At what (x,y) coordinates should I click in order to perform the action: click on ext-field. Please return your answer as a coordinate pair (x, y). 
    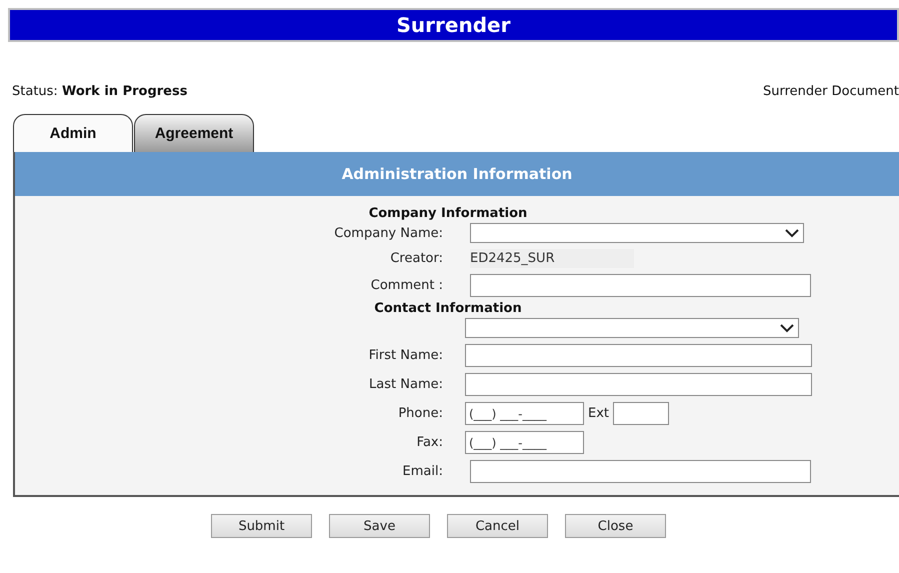
    Looking at the image, I should click on (641, 413).